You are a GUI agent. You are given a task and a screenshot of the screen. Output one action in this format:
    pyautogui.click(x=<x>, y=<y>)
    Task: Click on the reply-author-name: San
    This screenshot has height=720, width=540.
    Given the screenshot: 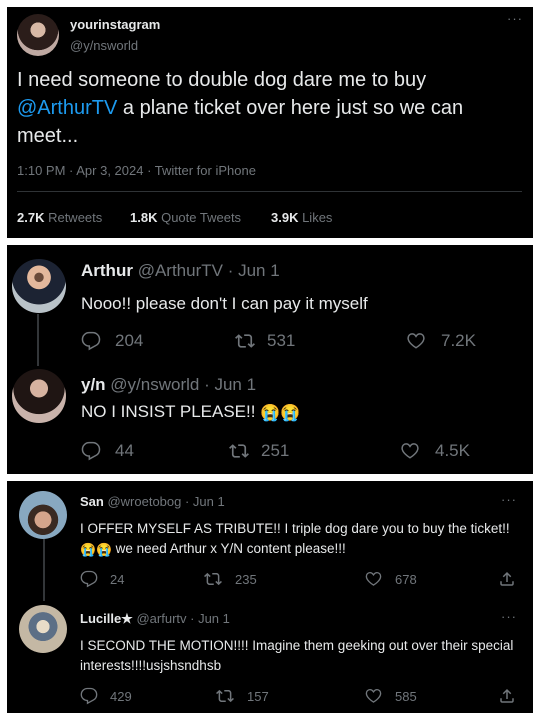 What is the action you would take?
    pyautogui.click(x=92, y=501)
    